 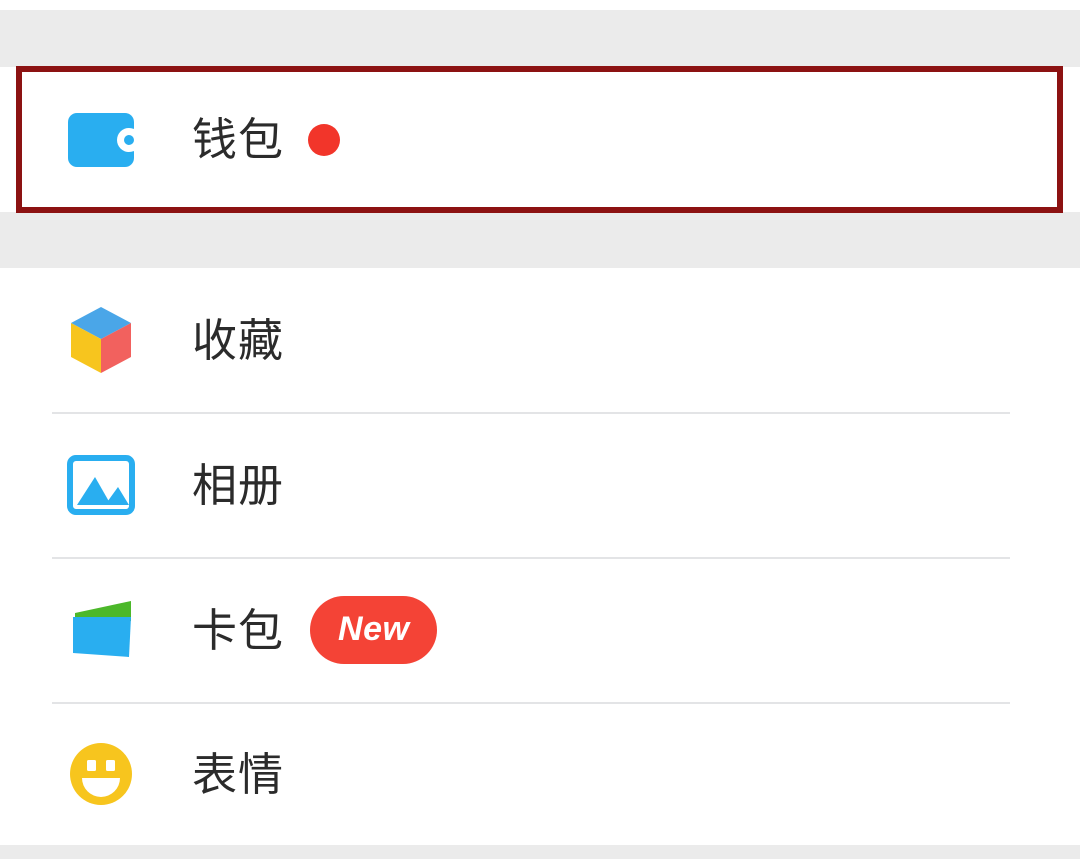 I want to click on smiley-icon, so click(x=101, y=774).